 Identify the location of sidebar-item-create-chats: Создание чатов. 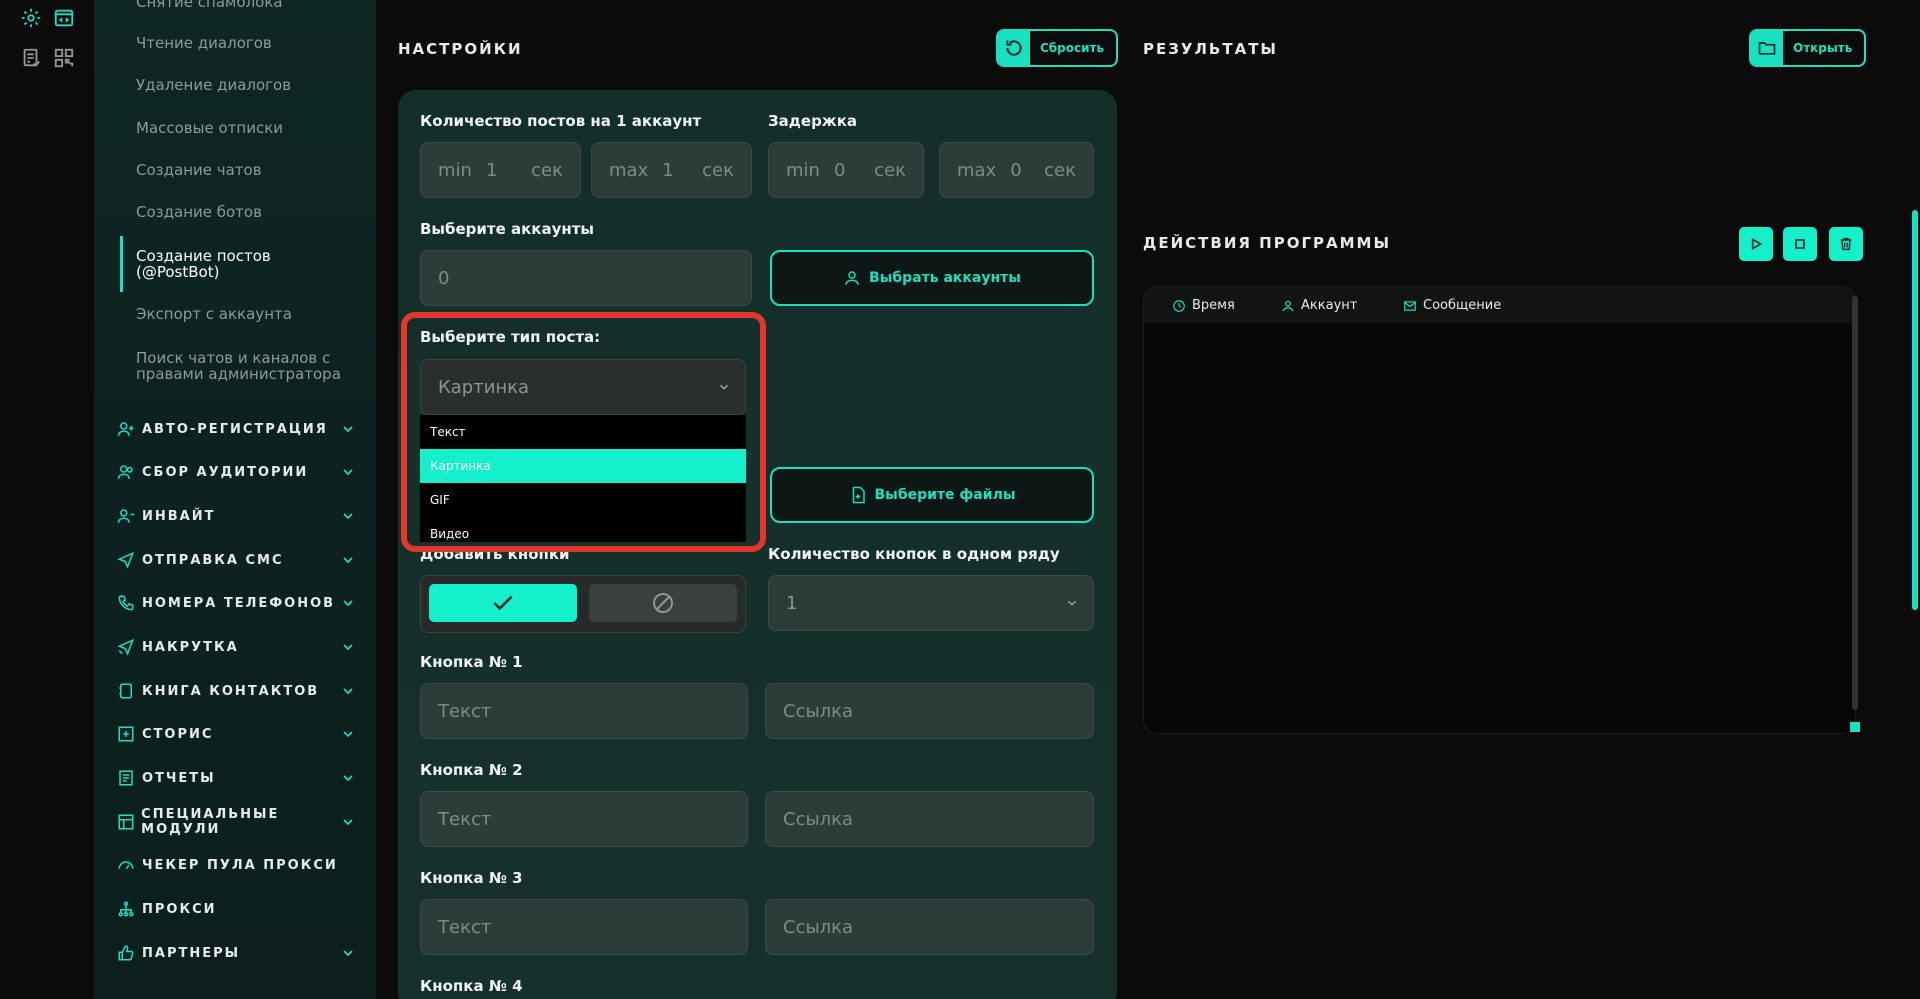
(199, 170).